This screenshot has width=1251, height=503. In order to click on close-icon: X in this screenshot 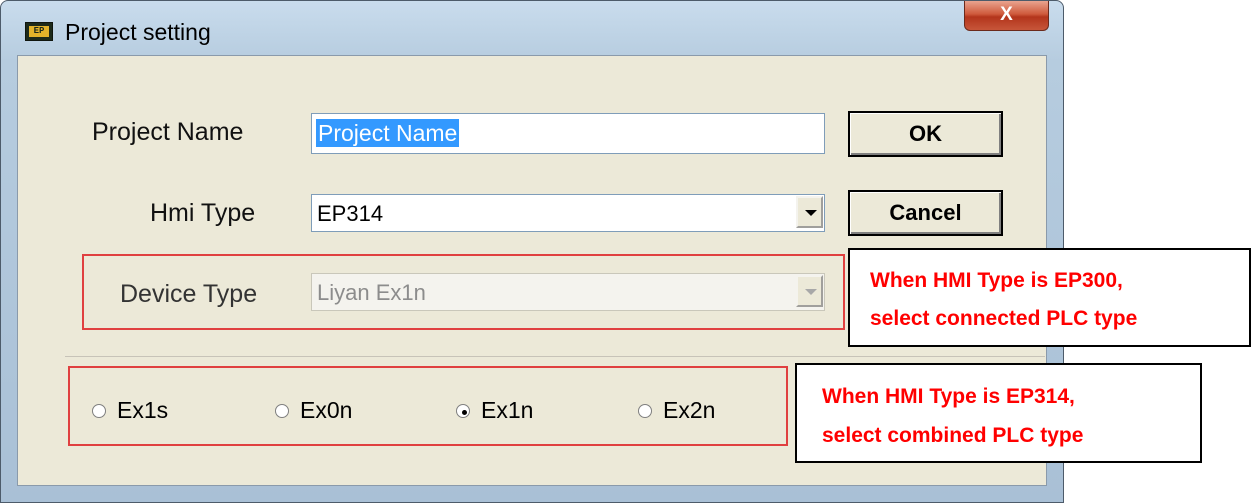, I will do `click(1006, 14)`.